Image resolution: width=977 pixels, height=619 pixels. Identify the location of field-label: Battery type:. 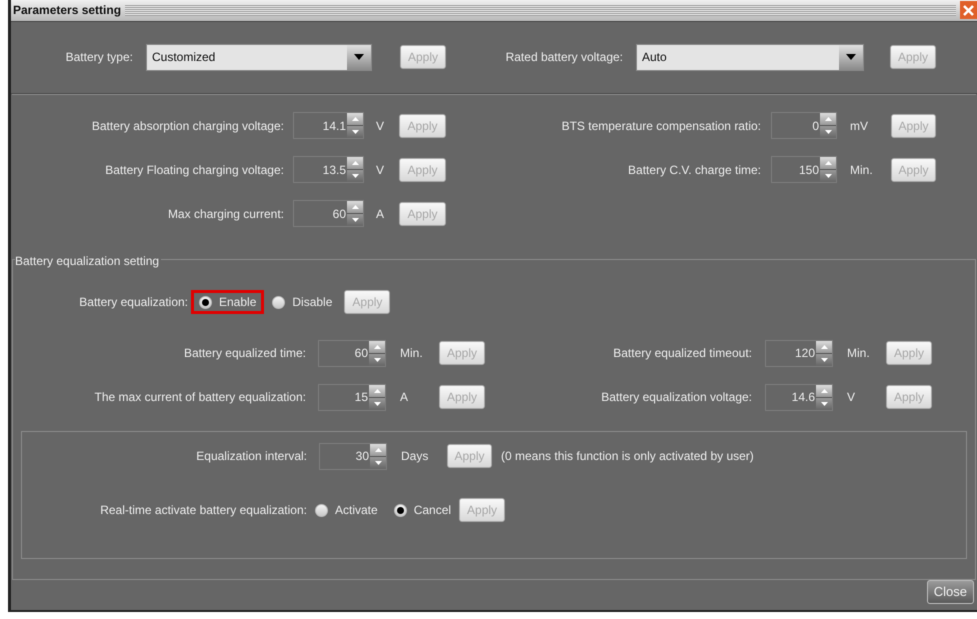
(99, 57).